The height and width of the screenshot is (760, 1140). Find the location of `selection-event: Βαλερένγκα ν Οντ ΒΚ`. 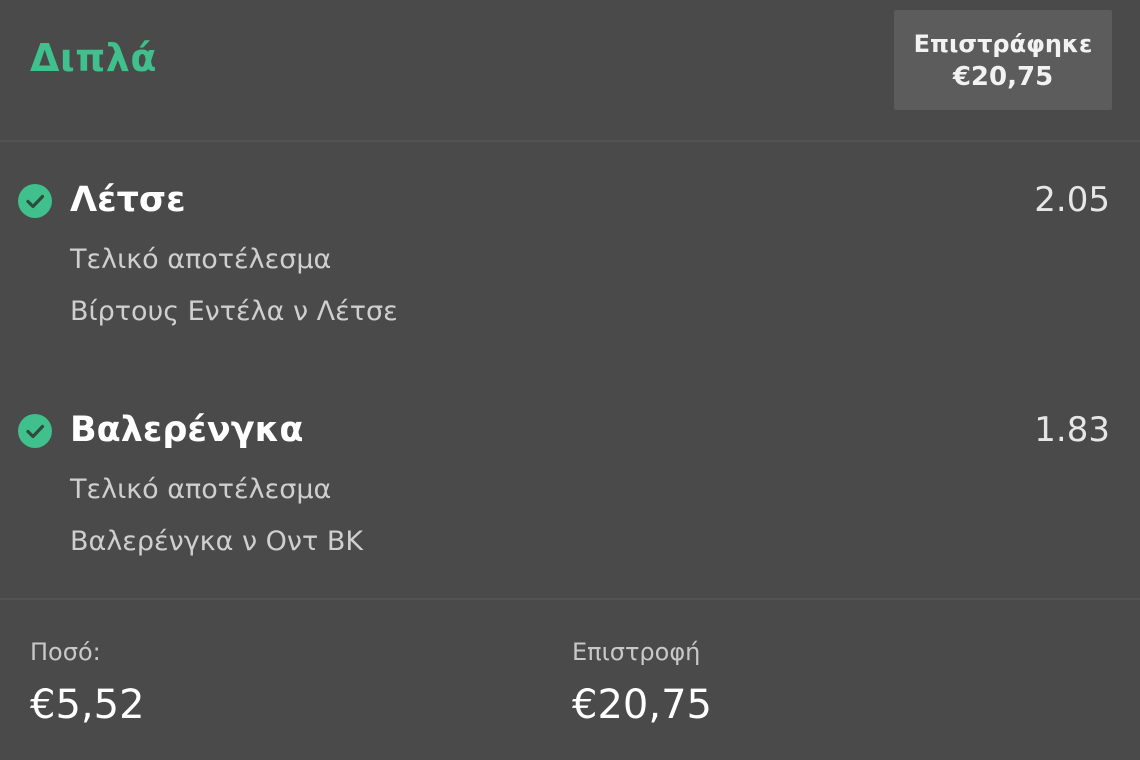

selection-event: Βαλερένγκα ν Οντ ΒΚ is located at coordinates (217, 541).